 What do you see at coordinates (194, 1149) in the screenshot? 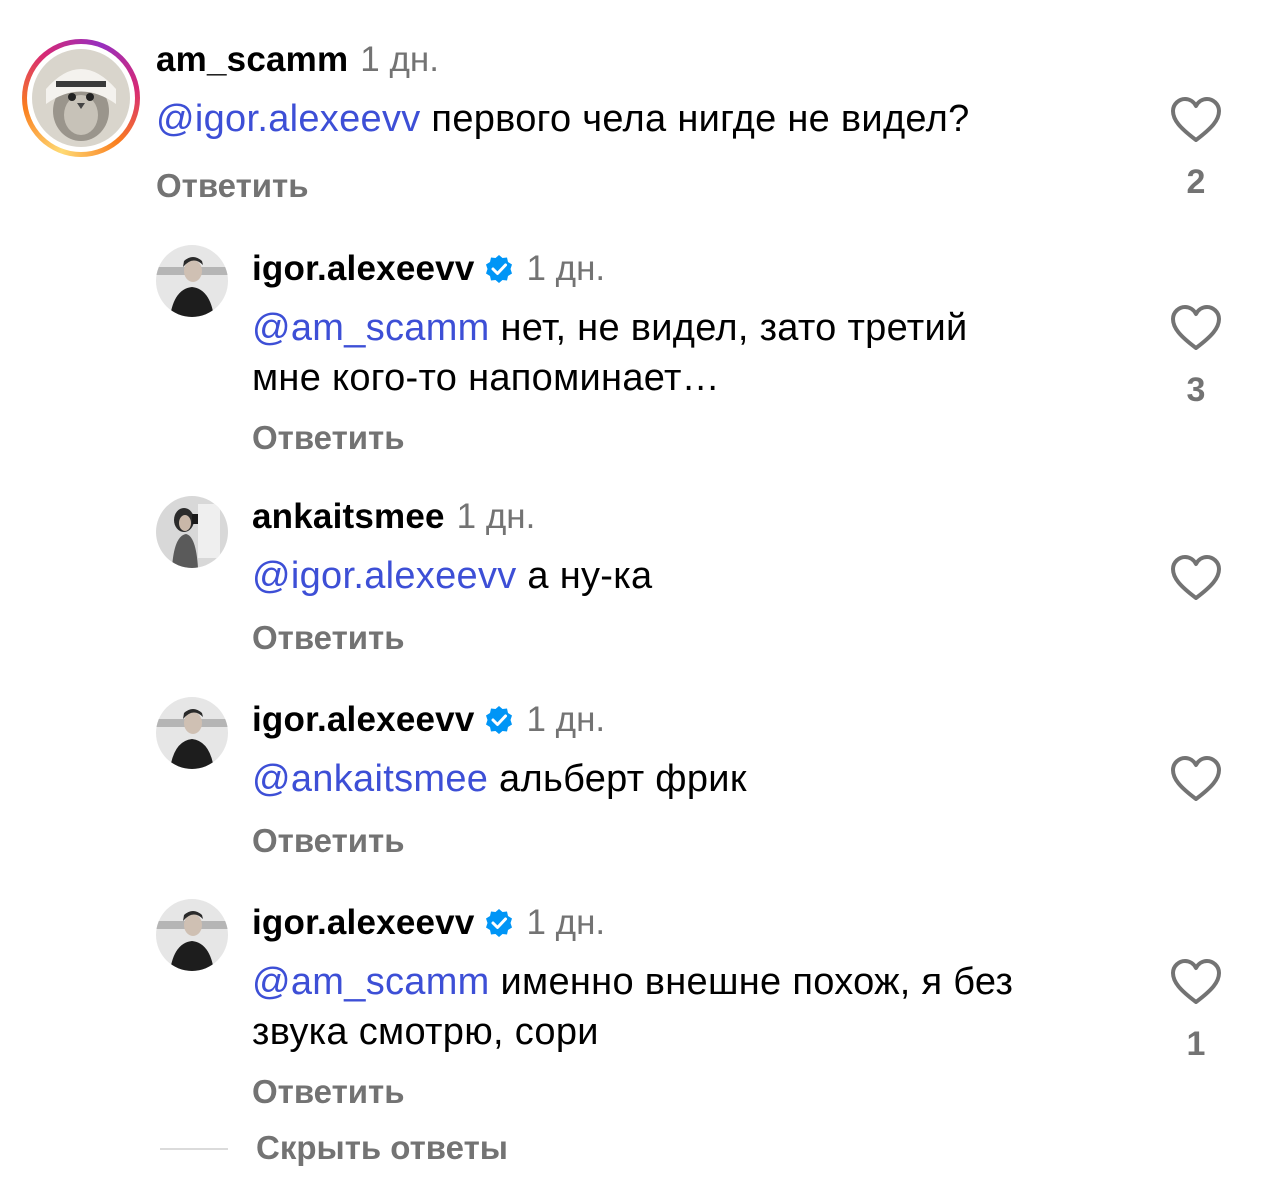
I see `hide-replies-divider` at bounding box center [194, 1149].